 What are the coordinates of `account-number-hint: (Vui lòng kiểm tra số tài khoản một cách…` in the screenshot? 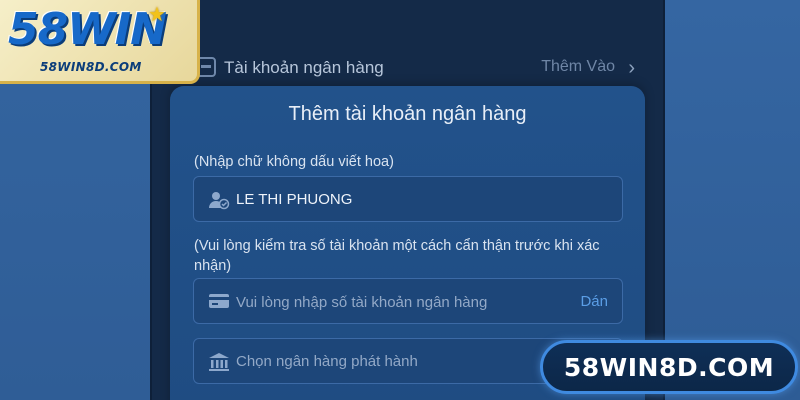 It's located at (397, 256).